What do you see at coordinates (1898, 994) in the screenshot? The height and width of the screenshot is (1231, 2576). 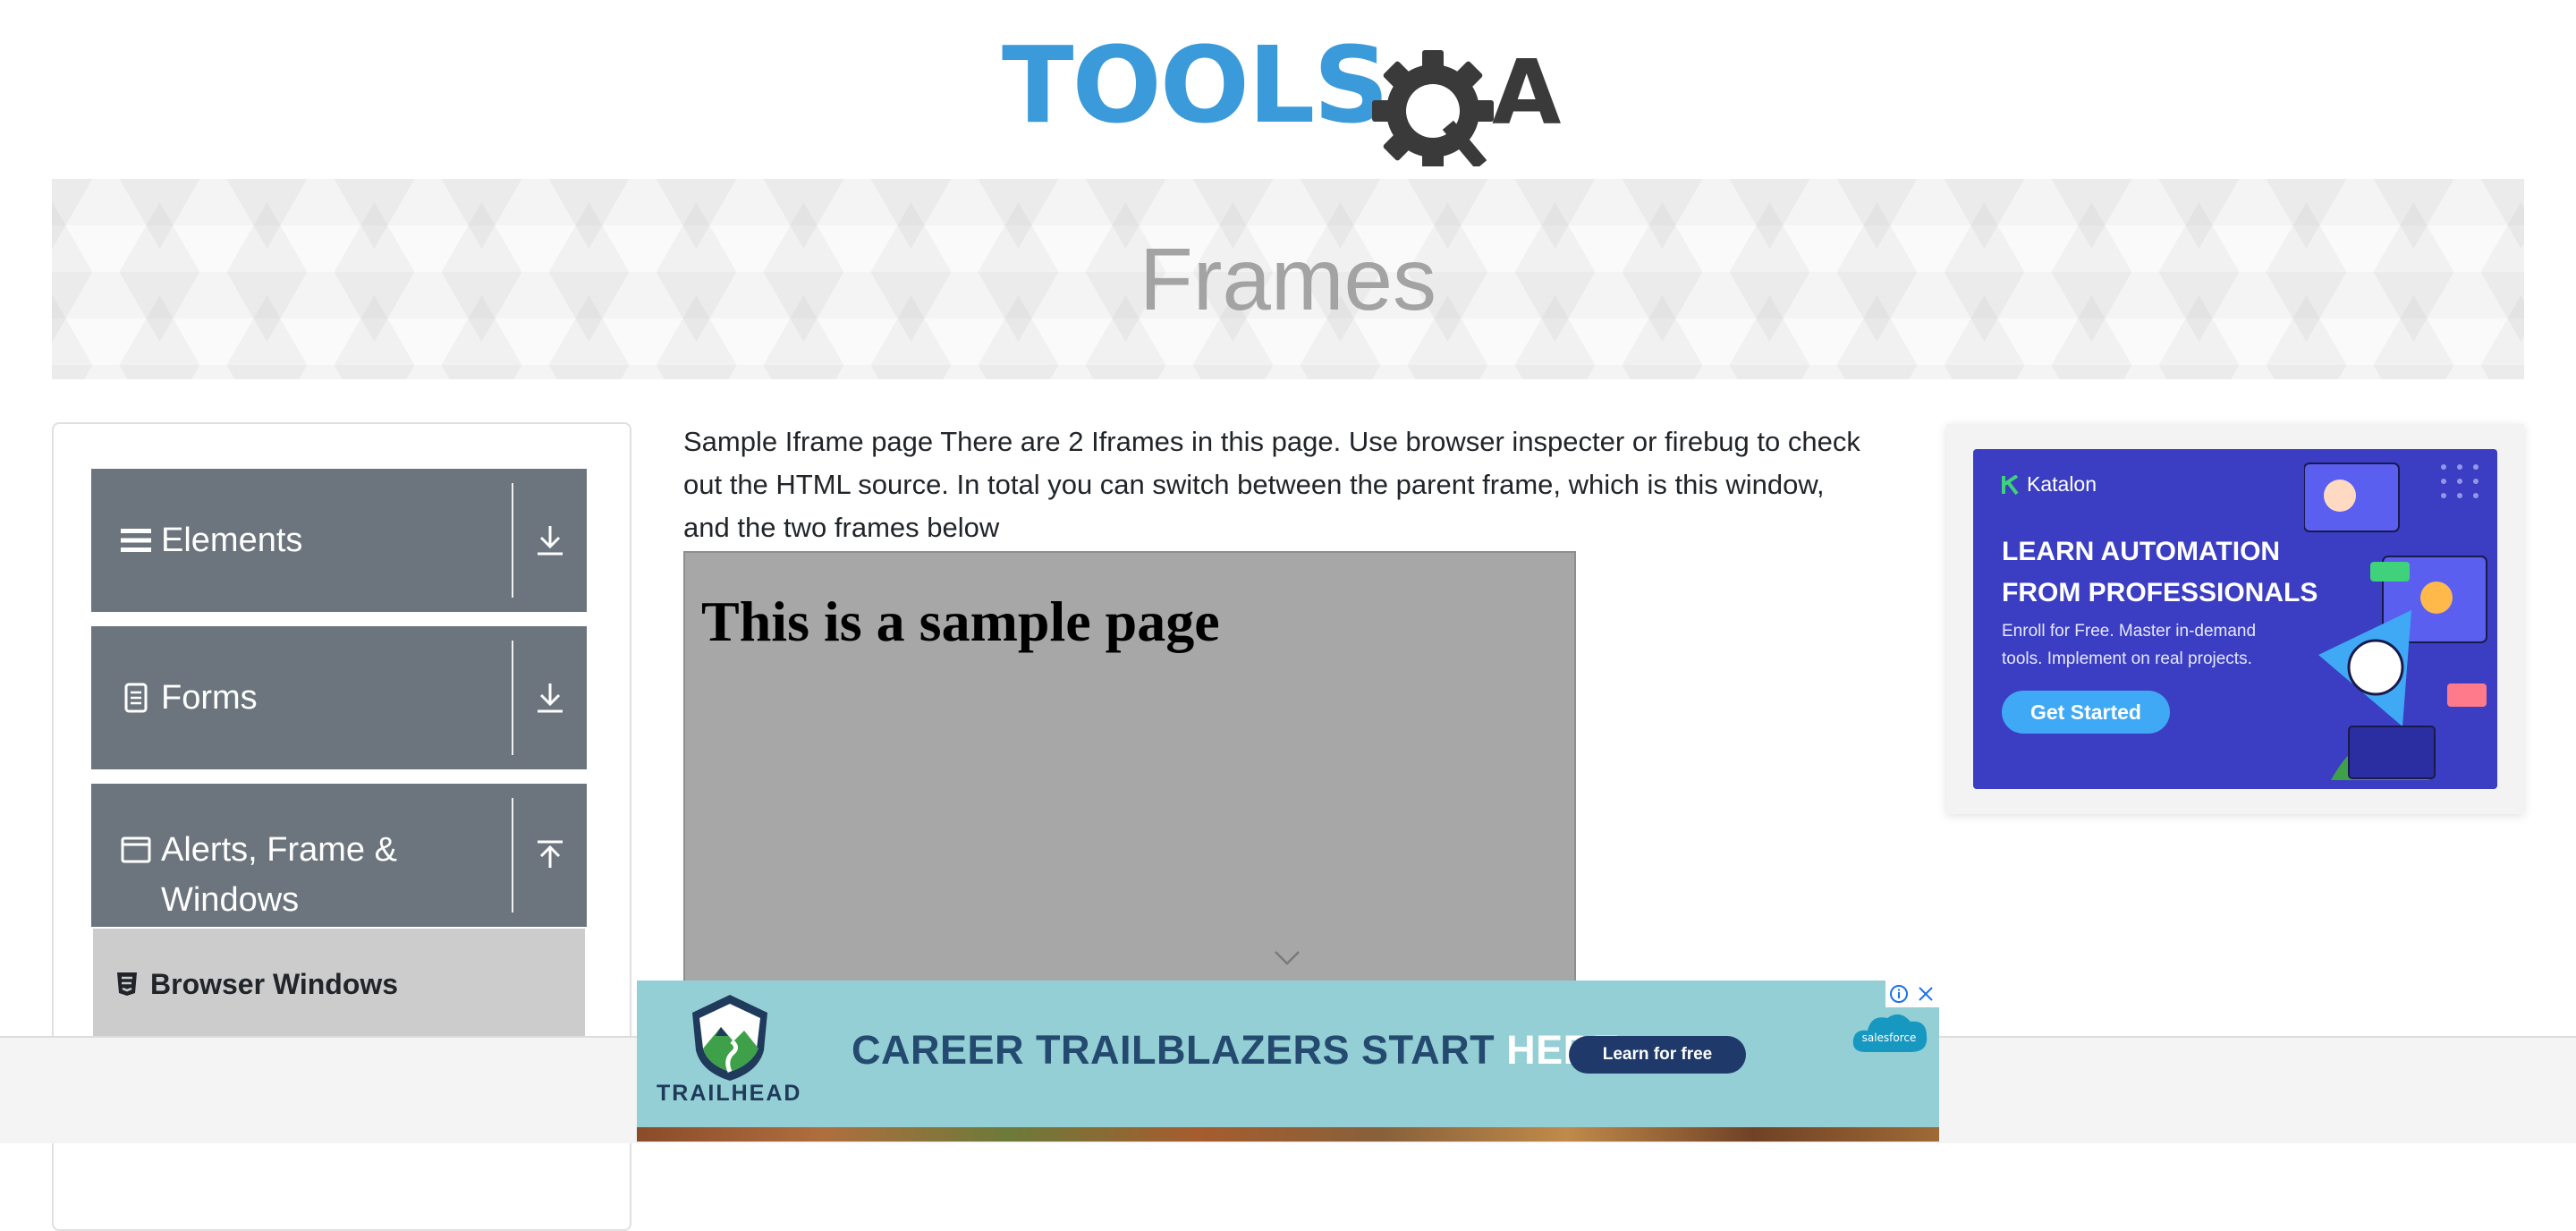 I see `ad-info-icon` at bounding box center [1898, 994].